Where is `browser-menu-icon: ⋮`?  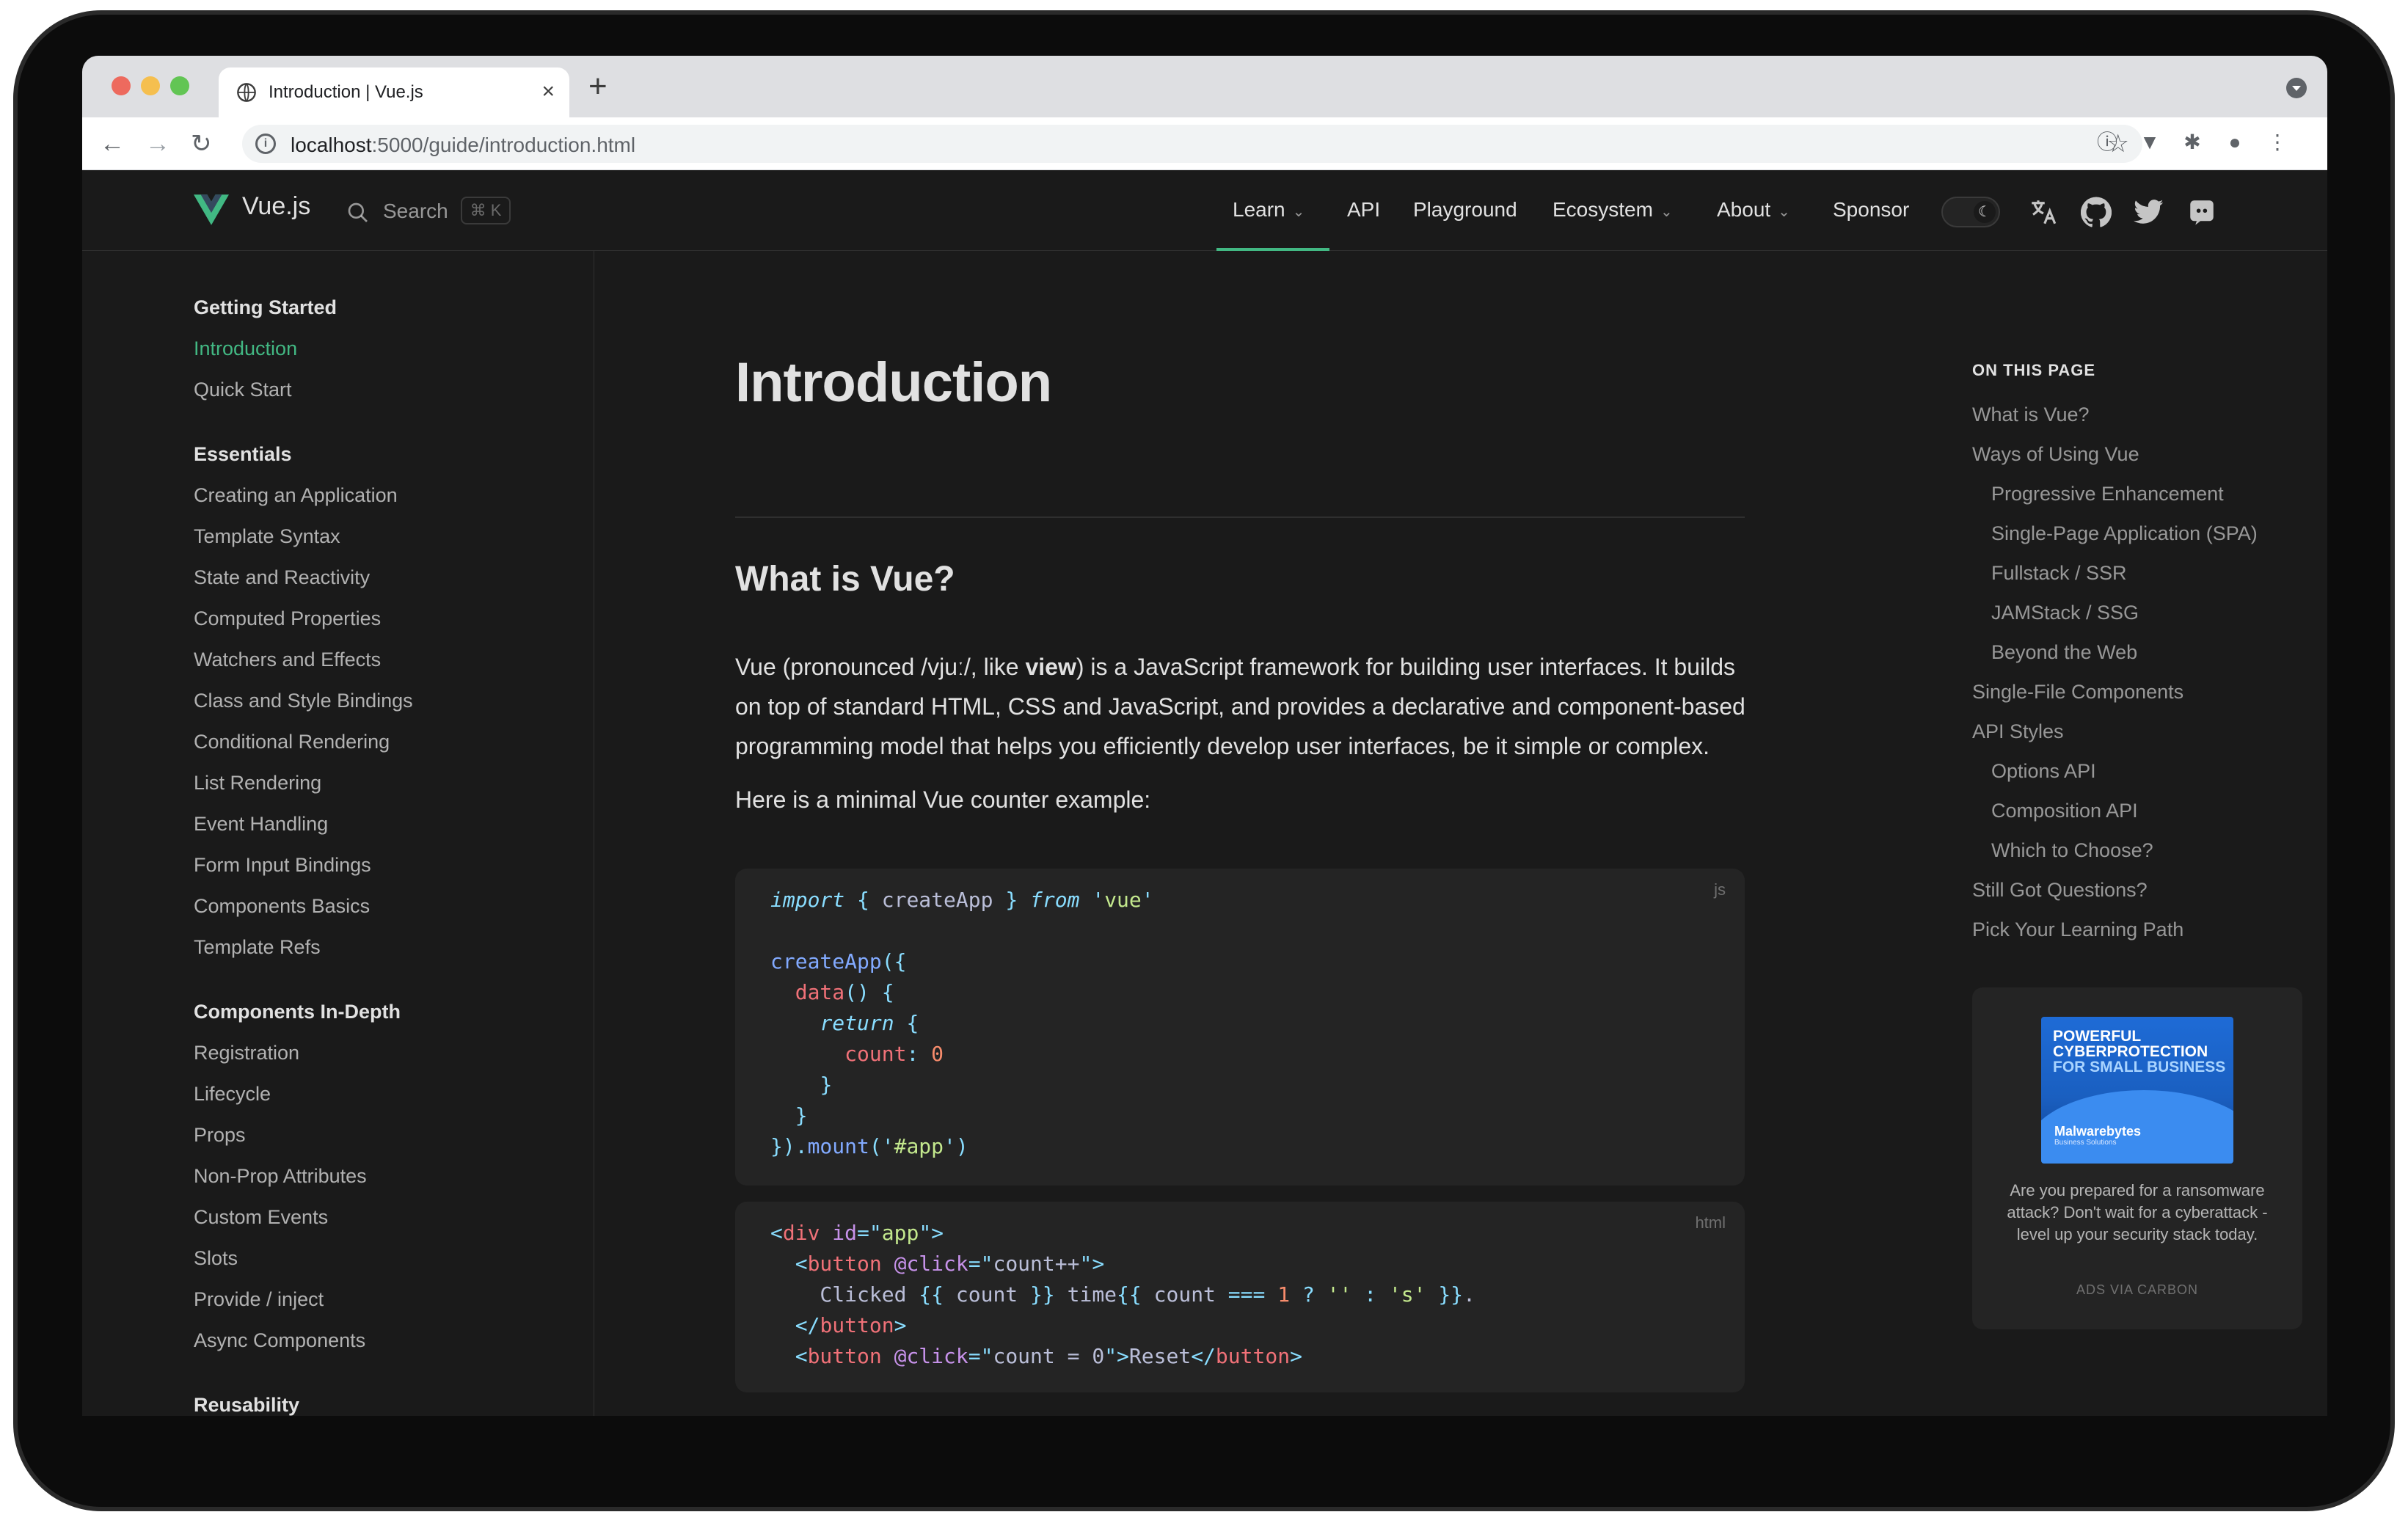 browser-menu-icon: ⋮ is located at coordinates (2277, 142).